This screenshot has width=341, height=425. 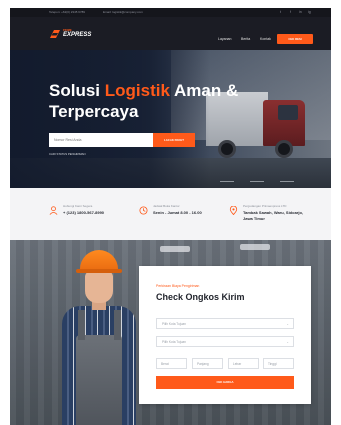 What do you see at coordinates (78, 206) in the screenshot?
I see `info-label: Hubungi Kami Segera` at bounding box center [78, 206].